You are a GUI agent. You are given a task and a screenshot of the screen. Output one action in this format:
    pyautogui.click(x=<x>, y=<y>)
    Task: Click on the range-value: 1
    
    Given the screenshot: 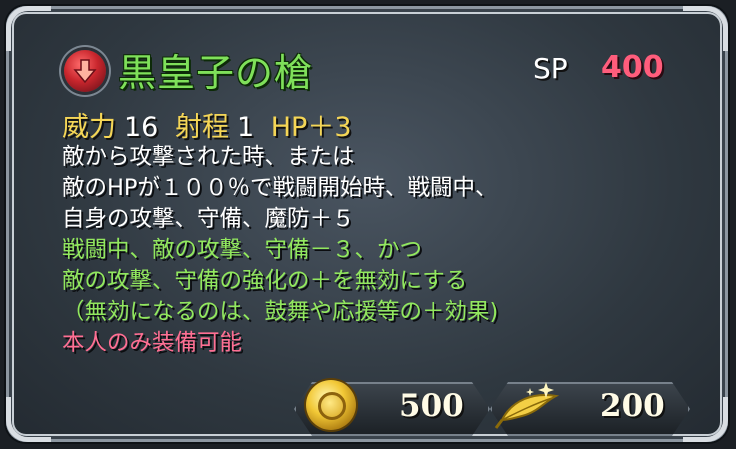 What is the action you would take?
    pyautogui.click(x=245, y=127)
    